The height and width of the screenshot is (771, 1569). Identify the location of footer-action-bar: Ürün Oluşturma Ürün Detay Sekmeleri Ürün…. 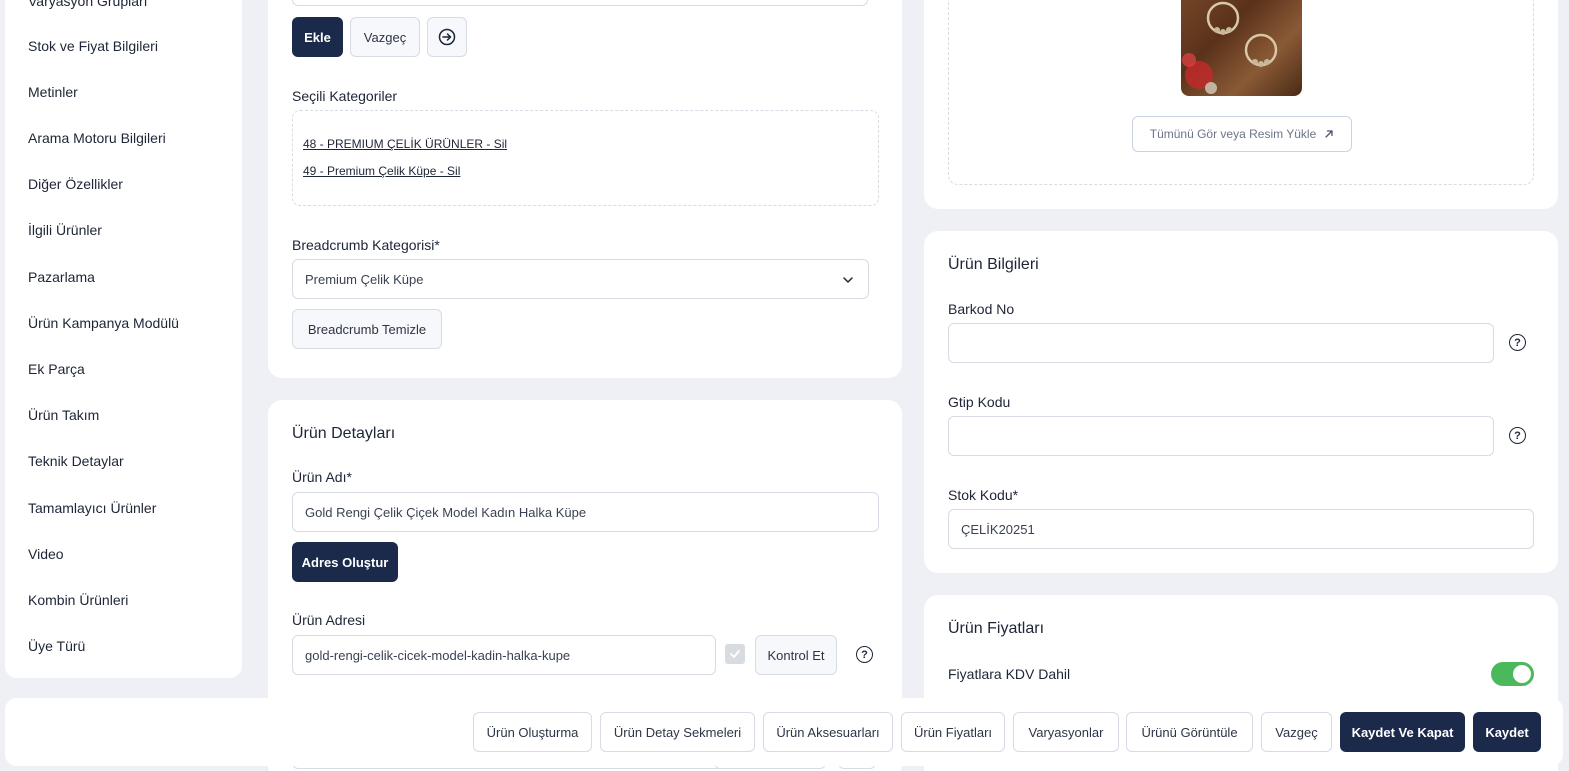
(784, 732).